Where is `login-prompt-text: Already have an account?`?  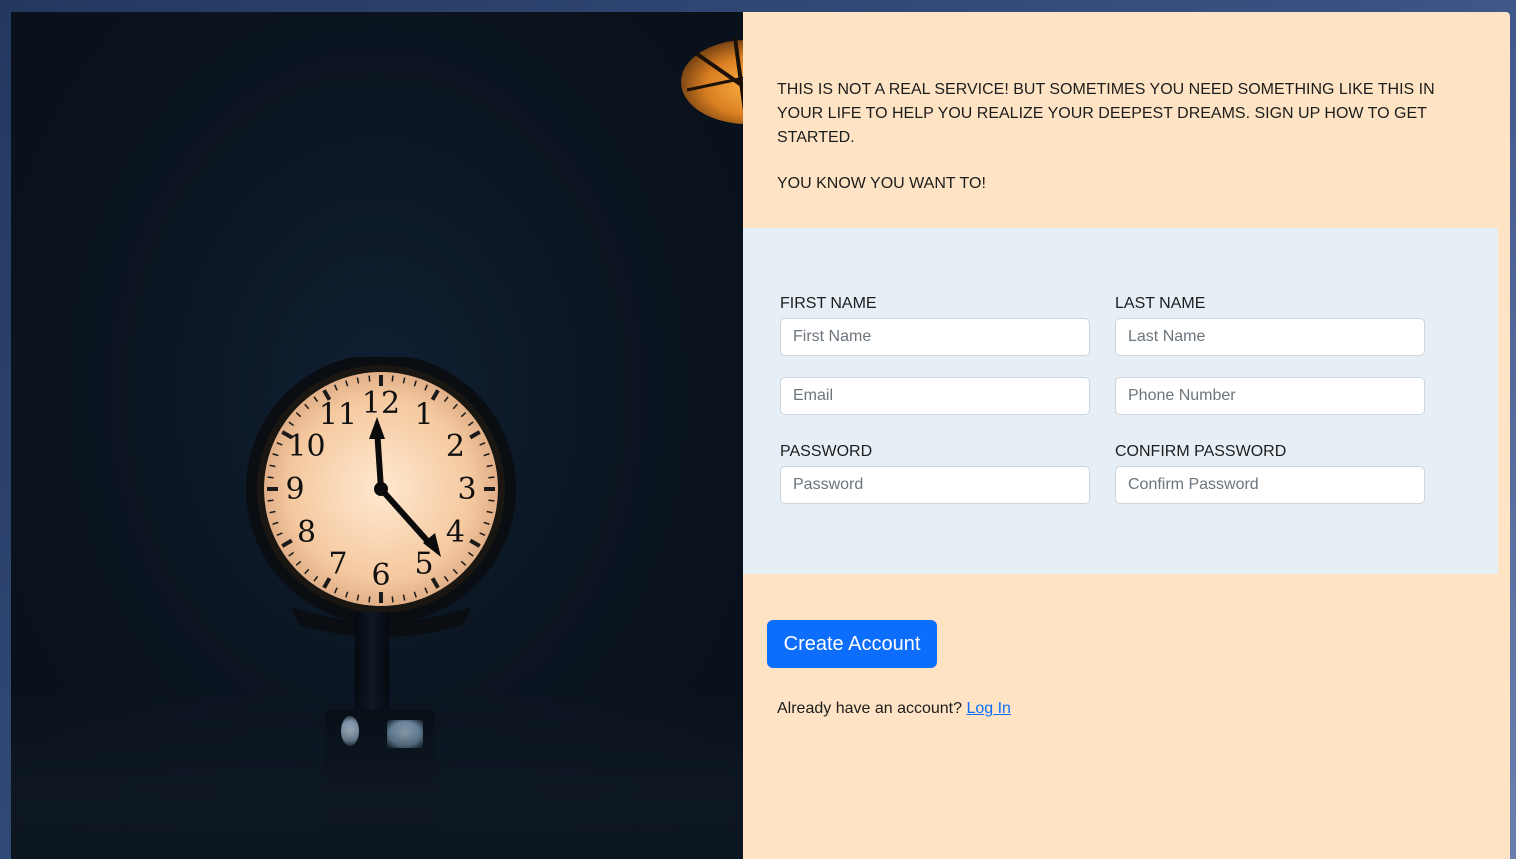 login-prompt-text: Already have an account? is located at coordinates (870, 708).